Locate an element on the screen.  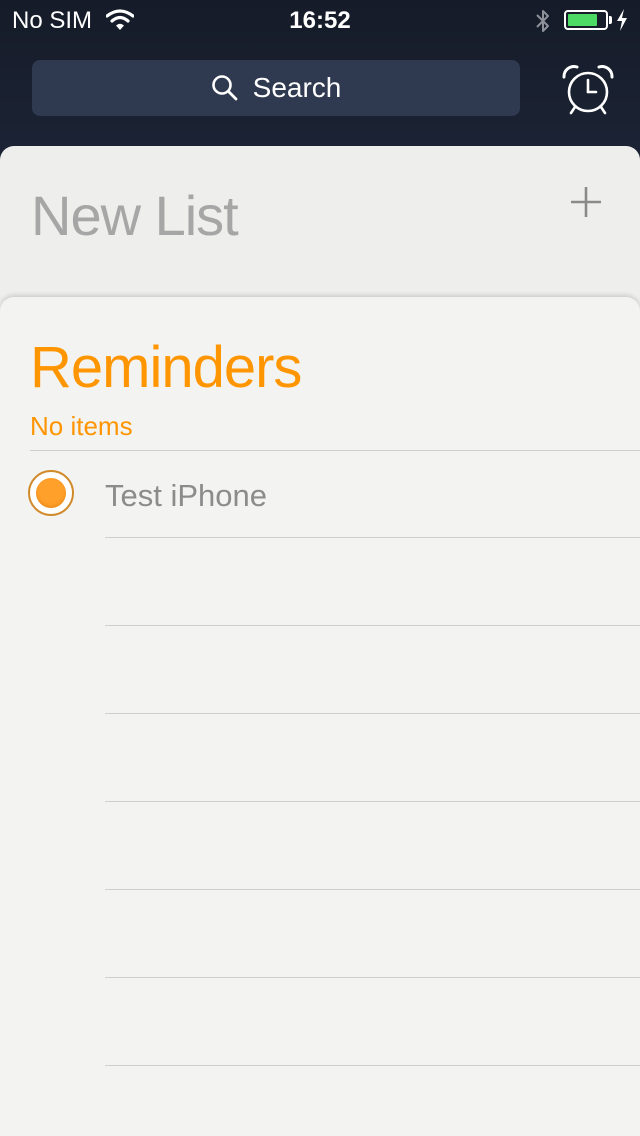
battery-level-fill is located at coordinates (582, 20).